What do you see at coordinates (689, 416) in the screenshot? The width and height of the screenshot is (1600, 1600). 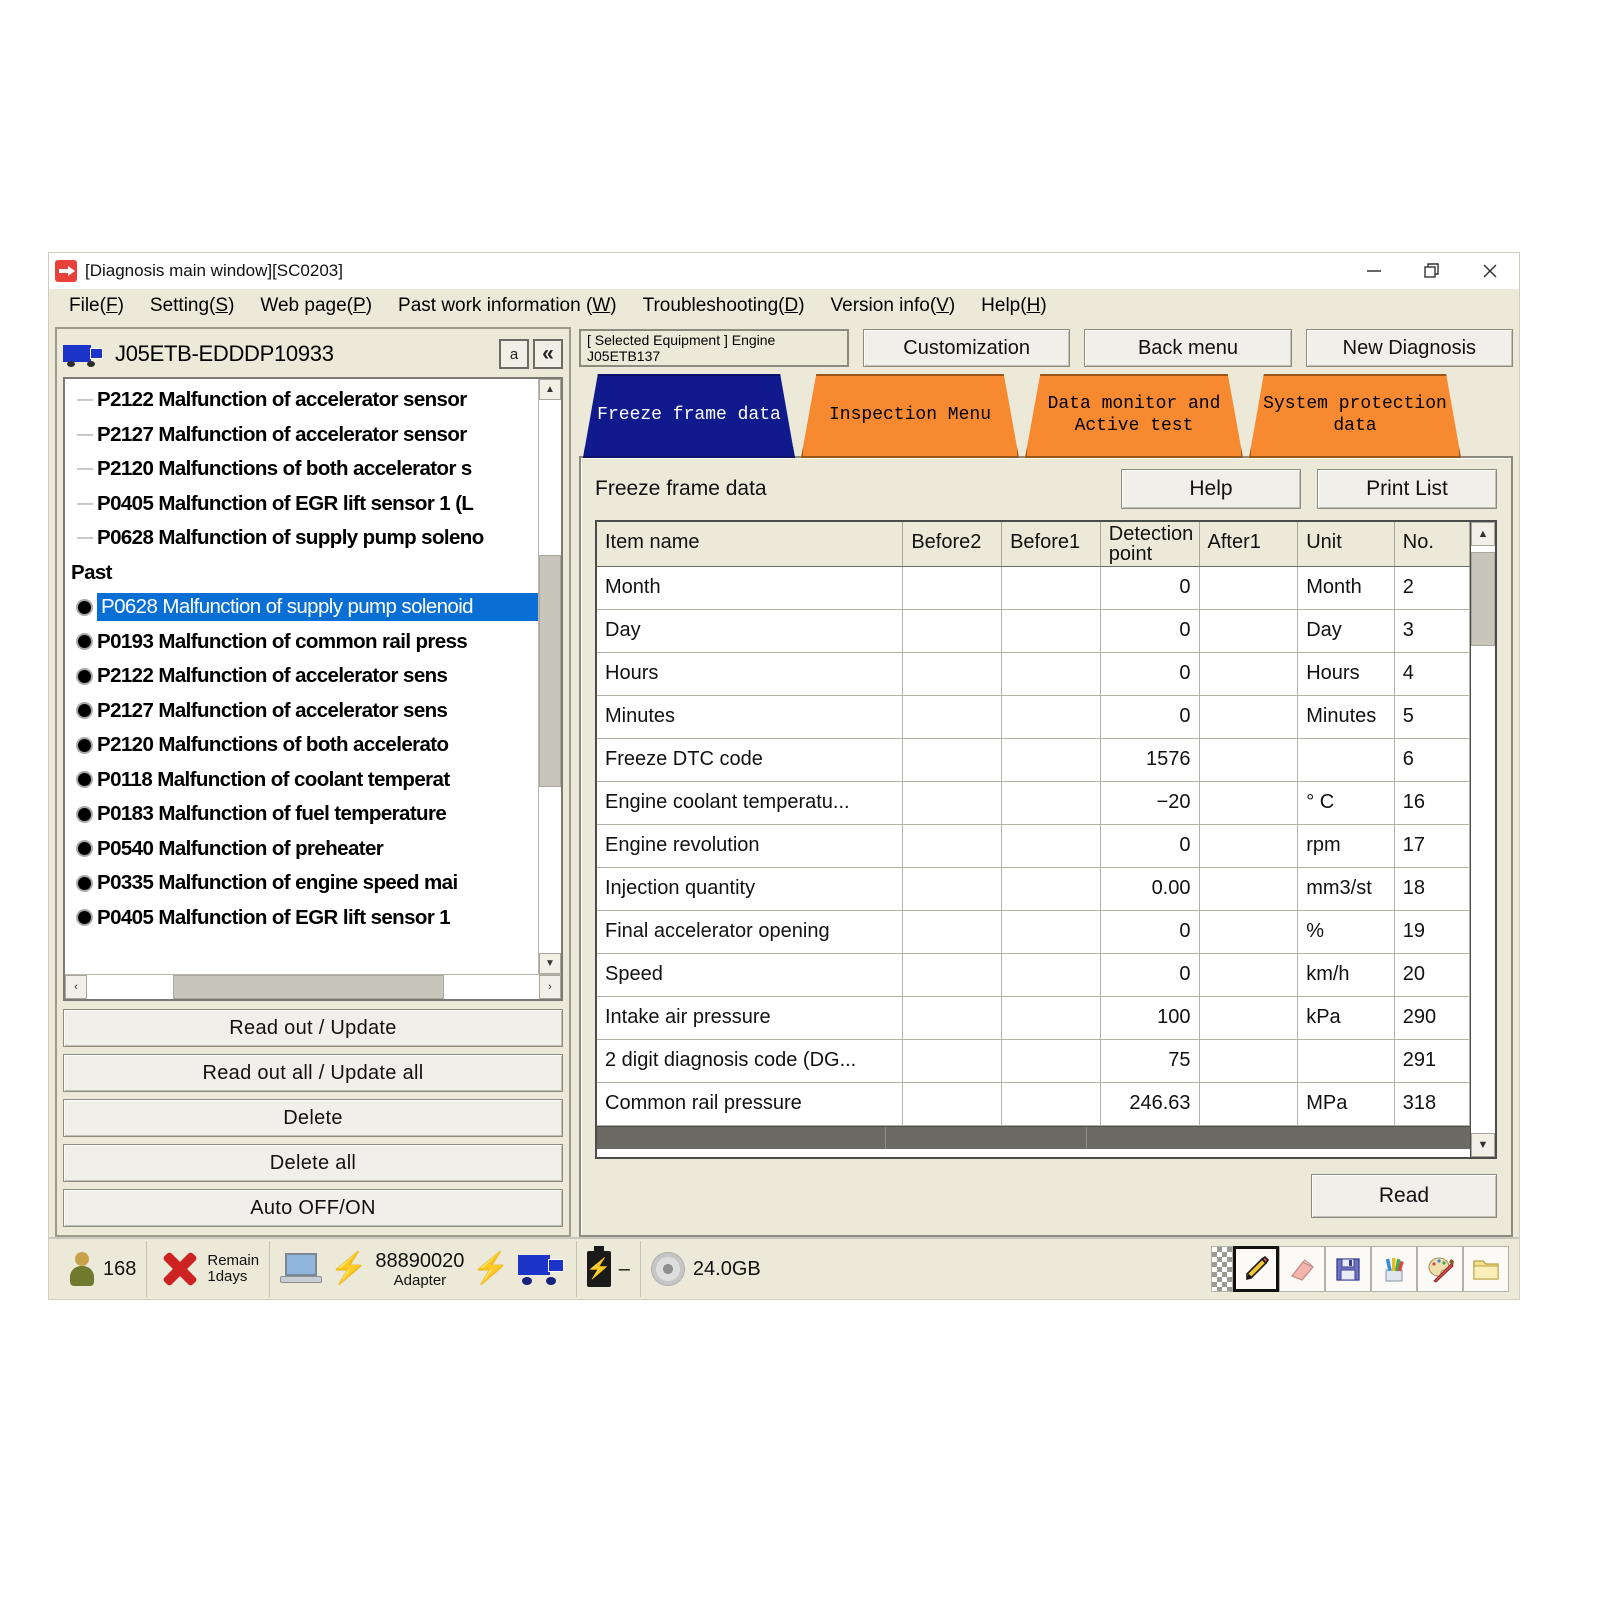 I see `tab-freeze-frame-data: Freeze frame data` at bounding box center [689, 416].